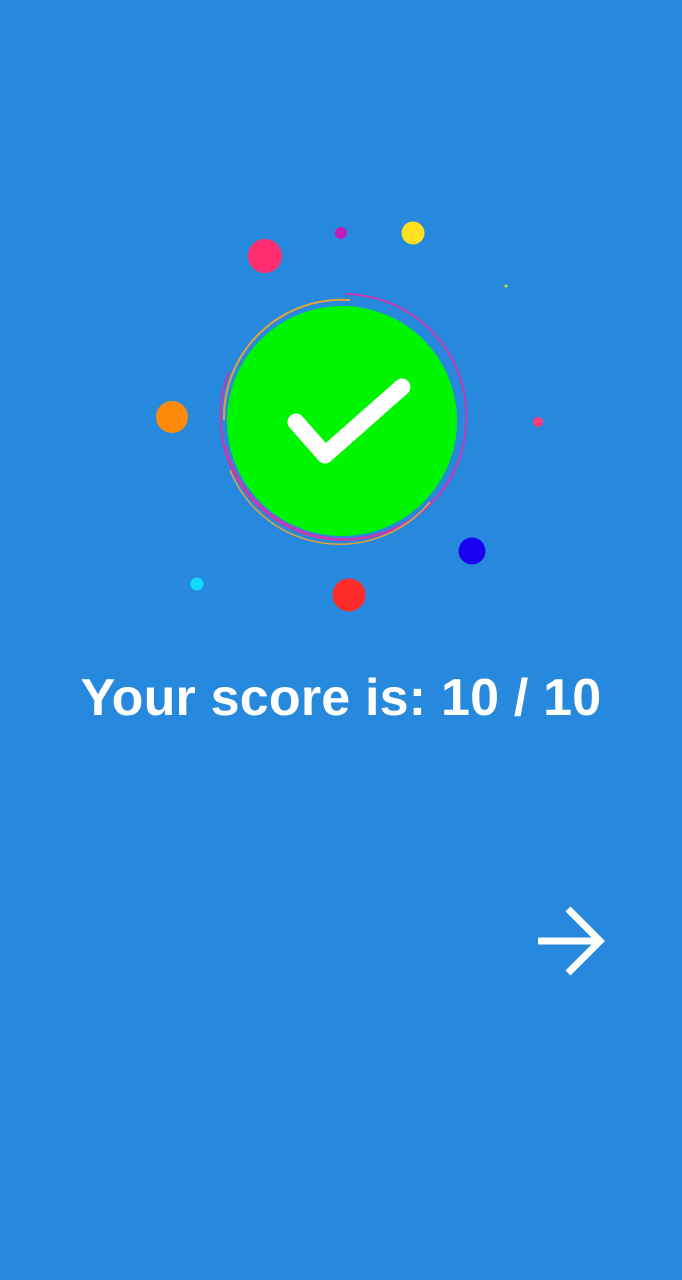 This screenshot has width=682, height=1280. I want to click on next-button, so click(568, 941).